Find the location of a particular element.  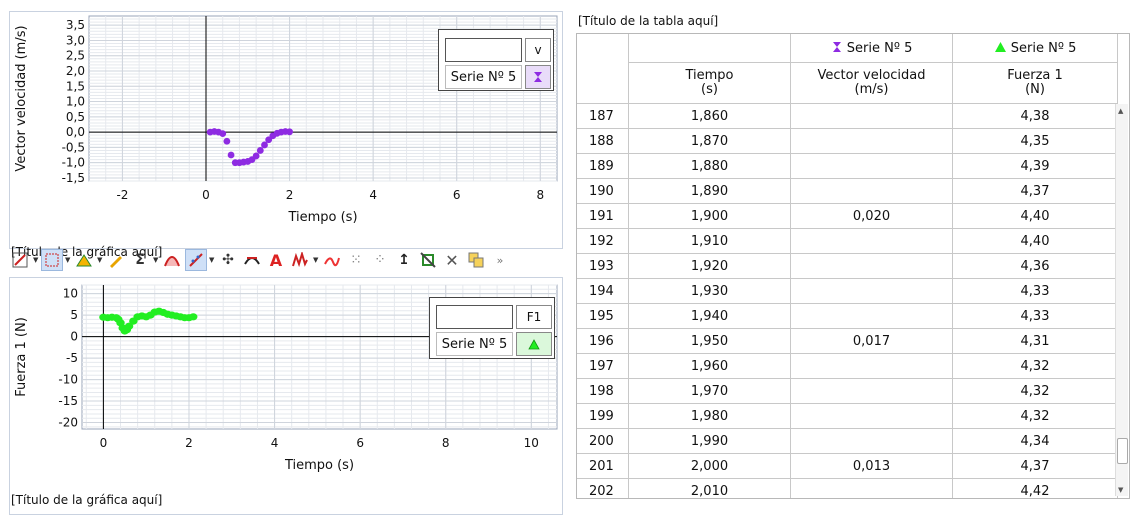

arrow-up-icon: ↥ is located at coordinates (404, 260).